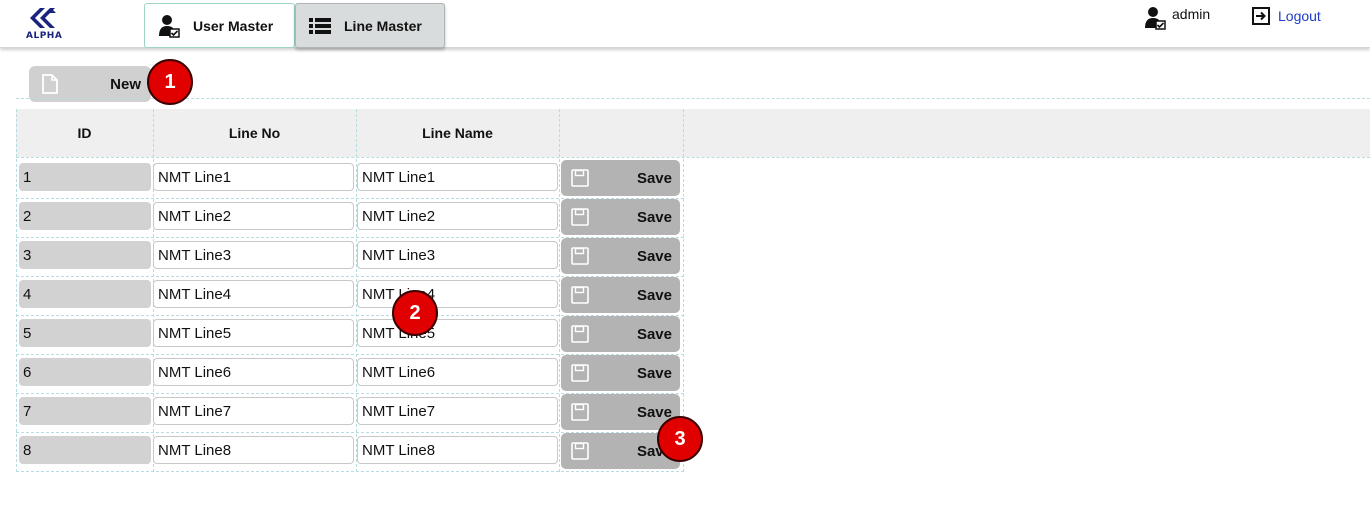 The width and height of the screenshot is (1370, 521). What do you see at coordinates (170, 82) in the screenshot?
I see `callout-marker: 1` at bounding box center [170, 82].